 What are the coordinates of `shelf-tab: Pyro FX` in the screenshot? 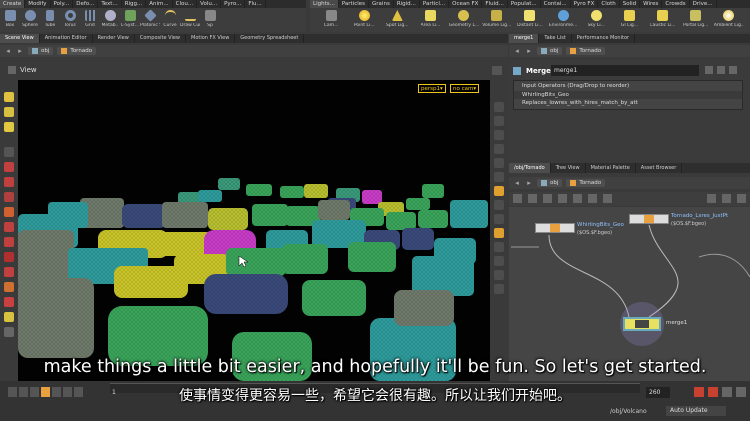 It's located at (585, 4).